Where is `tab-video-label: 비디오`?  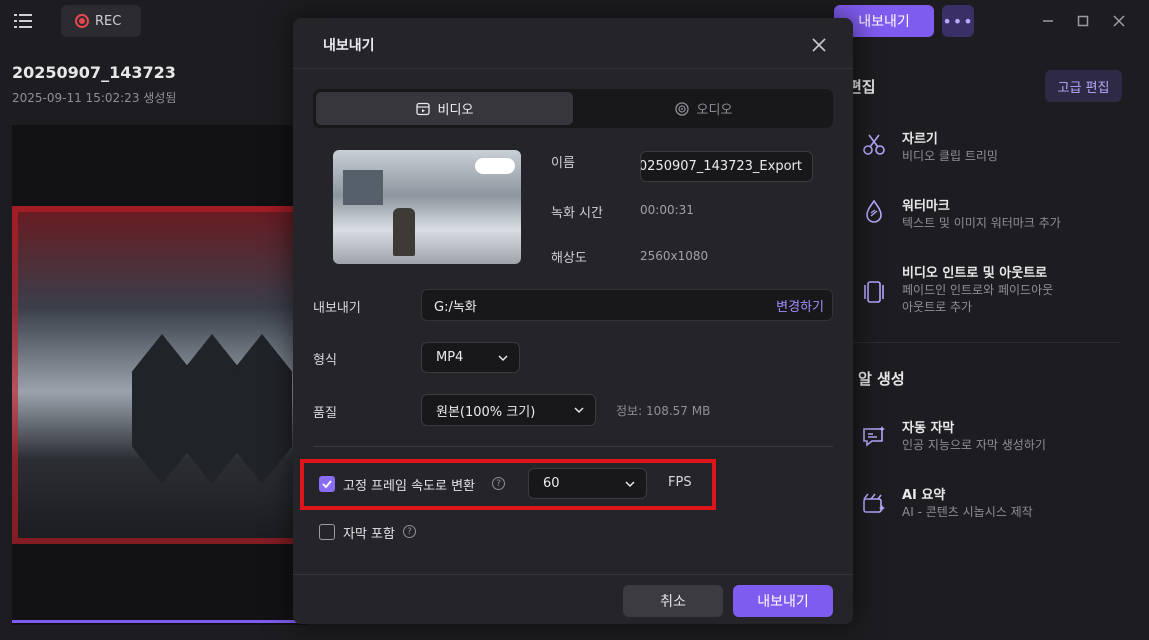 tab-video-label: 비디오 is located at coordinates (455, 110).